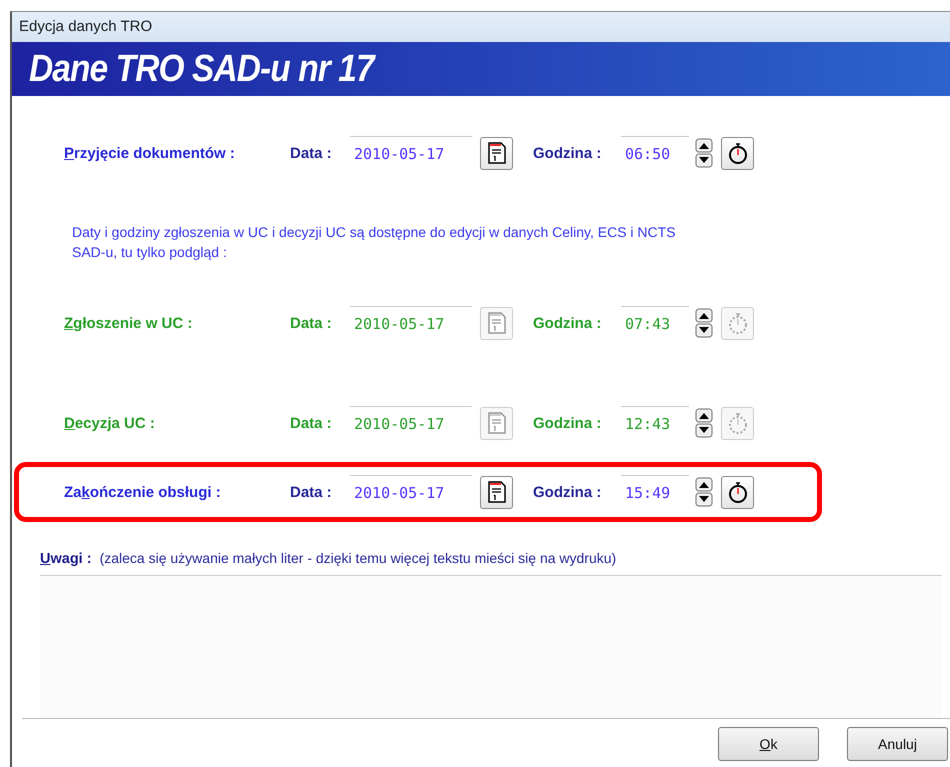 This screenshot has height=767, width=950. What do you see at coordinates (129, 323) in the screenshot?
I see `row-label: Zgłoszenie w UC :` at bounding box center [129, 323].